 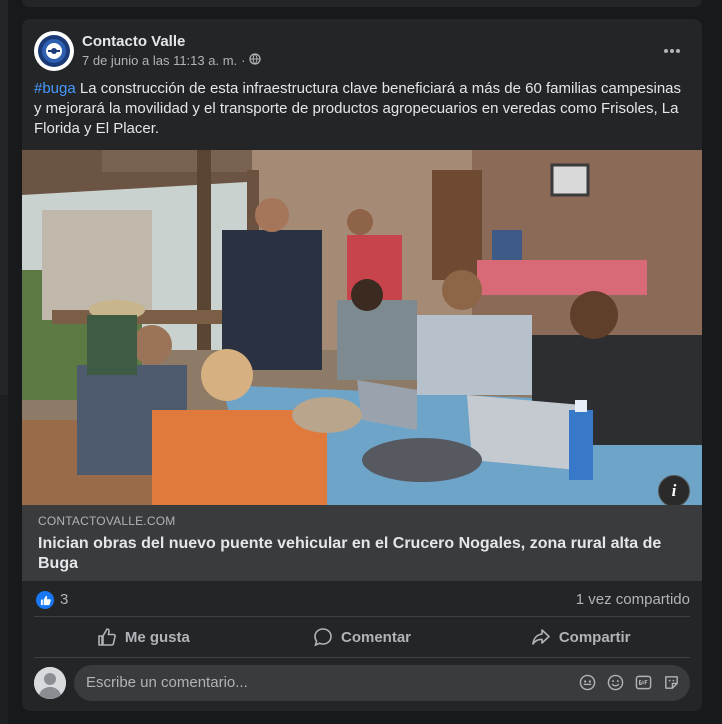 I want to click on stats-divider, so click(x=362, y=616).